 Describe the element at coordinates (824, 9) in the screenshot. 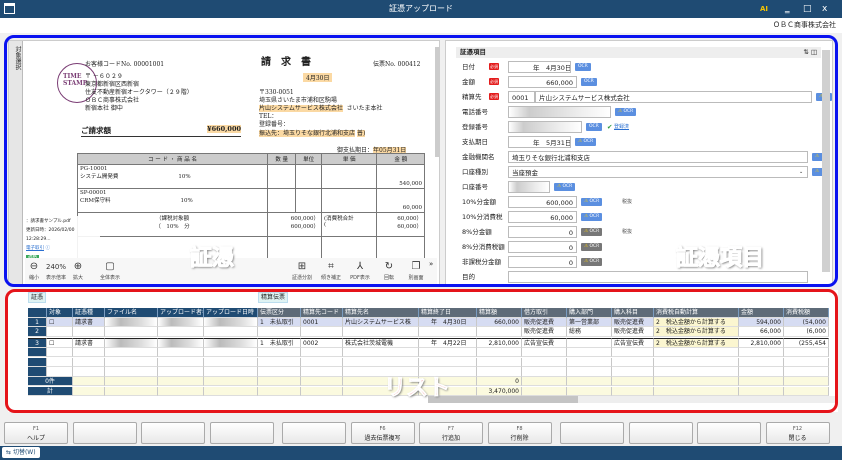

I see `close-button: x` at that location.